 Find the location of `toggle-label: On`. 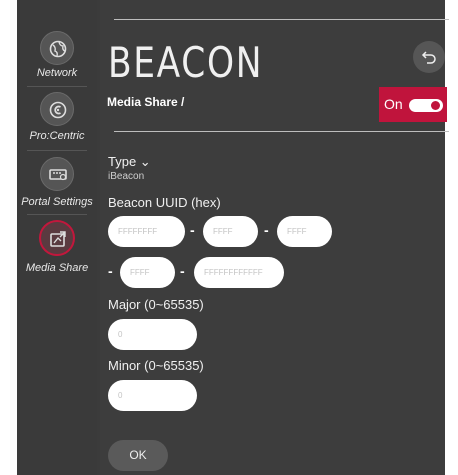

toggle-label: On is located at coordinates (393, 104).